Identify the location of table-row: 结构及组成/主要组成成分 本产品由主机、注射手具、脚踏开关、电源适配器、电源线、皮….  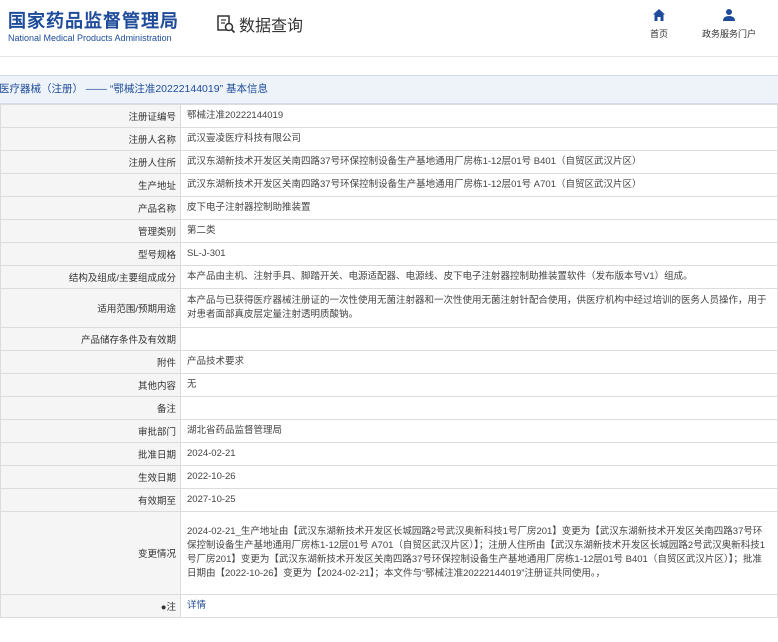
(389, 277).